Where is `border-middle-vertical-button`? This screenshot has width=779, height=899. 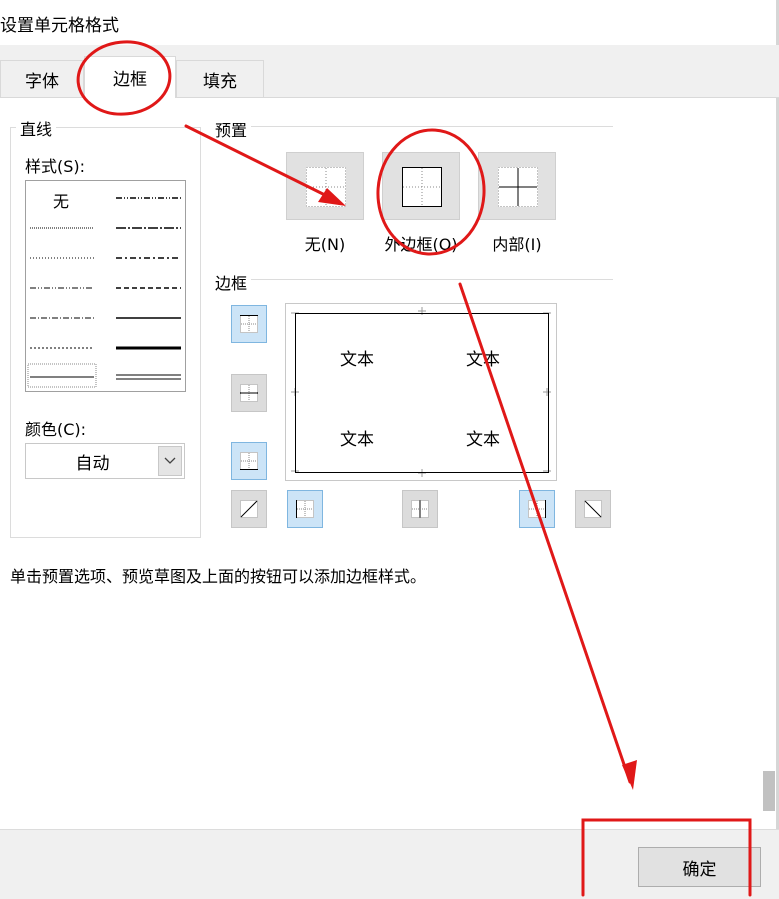 border-middle-vertical-button is located at coordinates (420, 509).